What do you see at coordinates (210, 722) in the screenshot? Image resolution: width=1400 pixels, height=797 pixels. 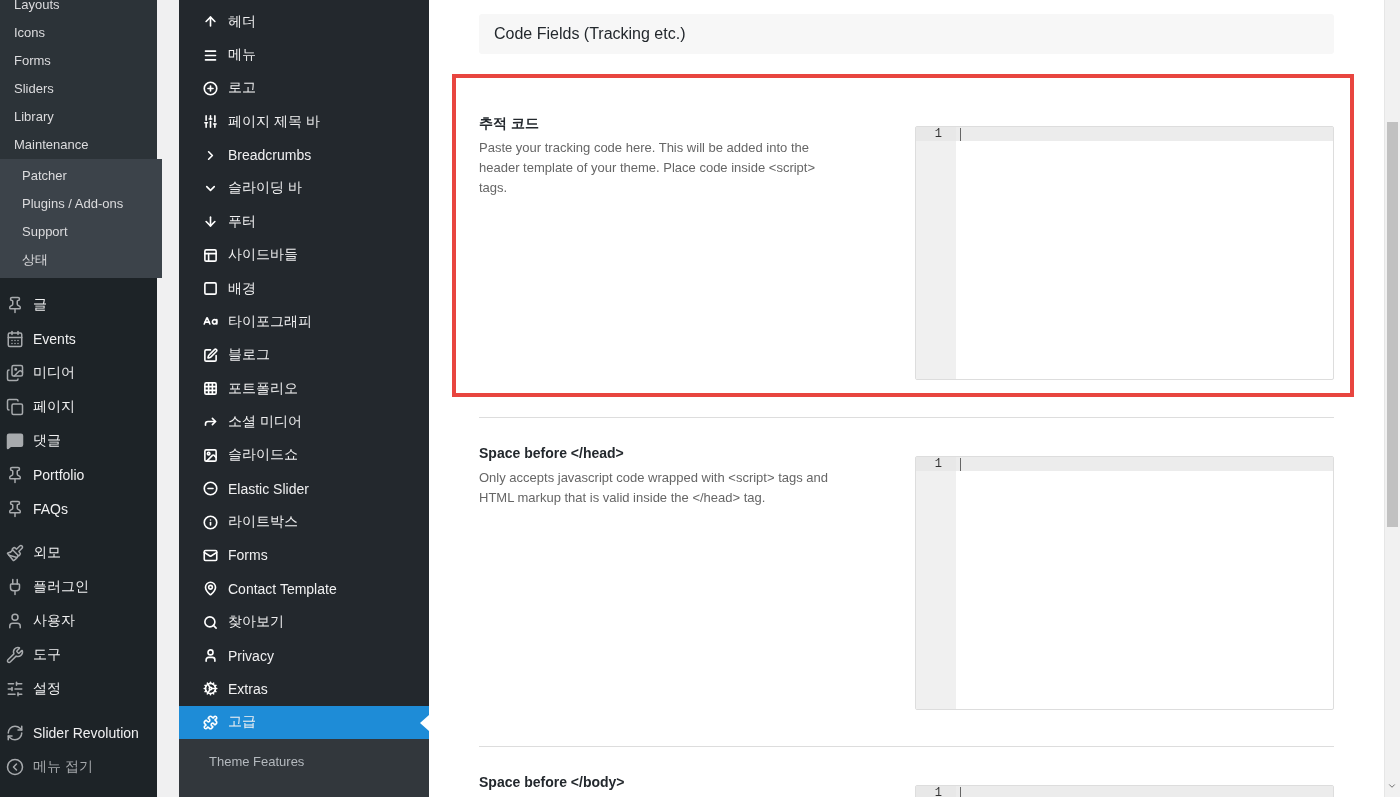 I see `puzzle-icon` at bounding box center [210, 722].